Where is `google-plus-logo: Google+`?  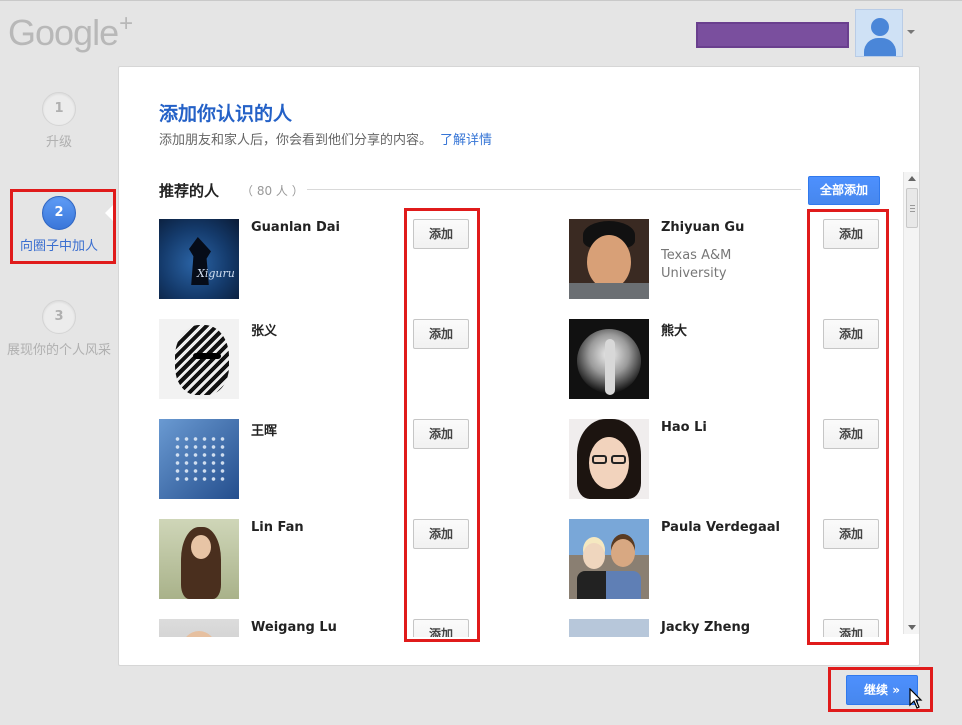
google-plus-logo: Google+ is located at coordinates (70, 32).